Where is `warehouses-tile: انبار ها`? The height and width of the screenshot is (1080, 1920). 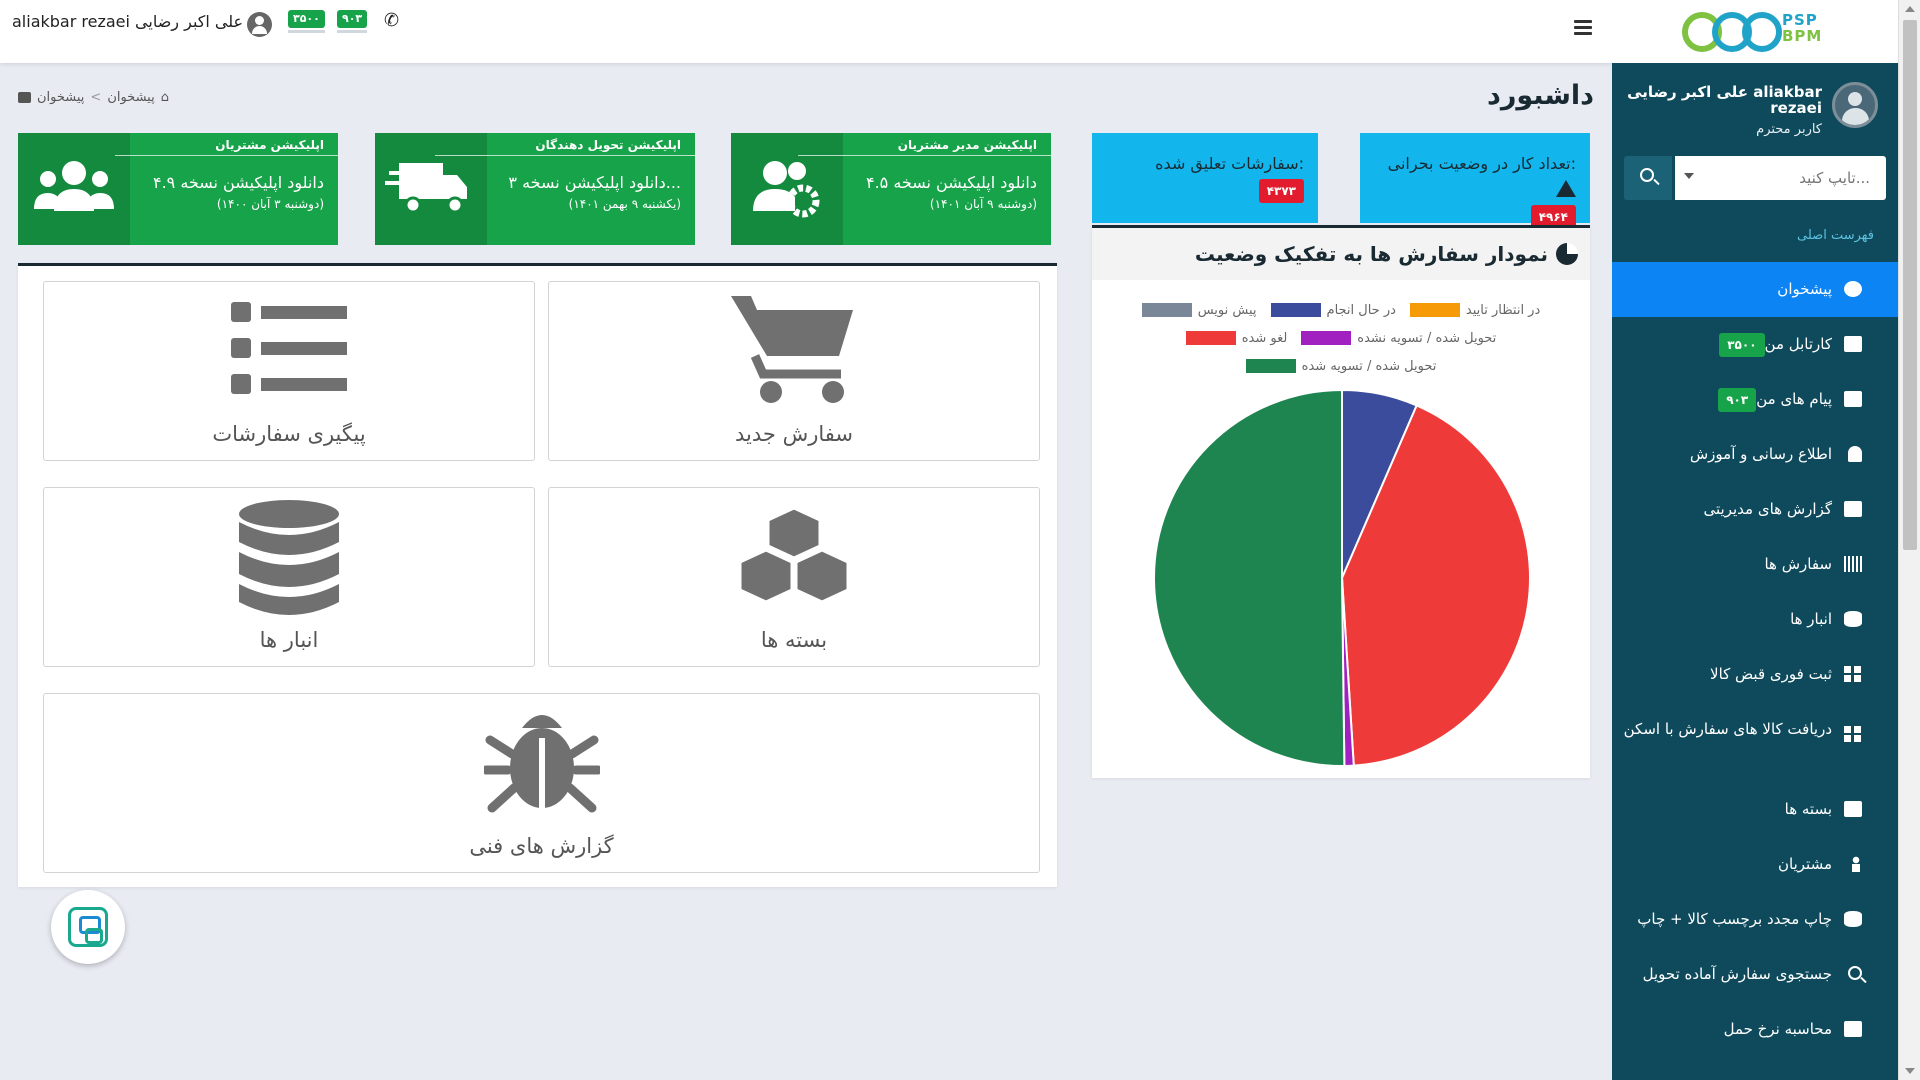 warehouses-tile: انبار ها is located at coordinates (289, 577).